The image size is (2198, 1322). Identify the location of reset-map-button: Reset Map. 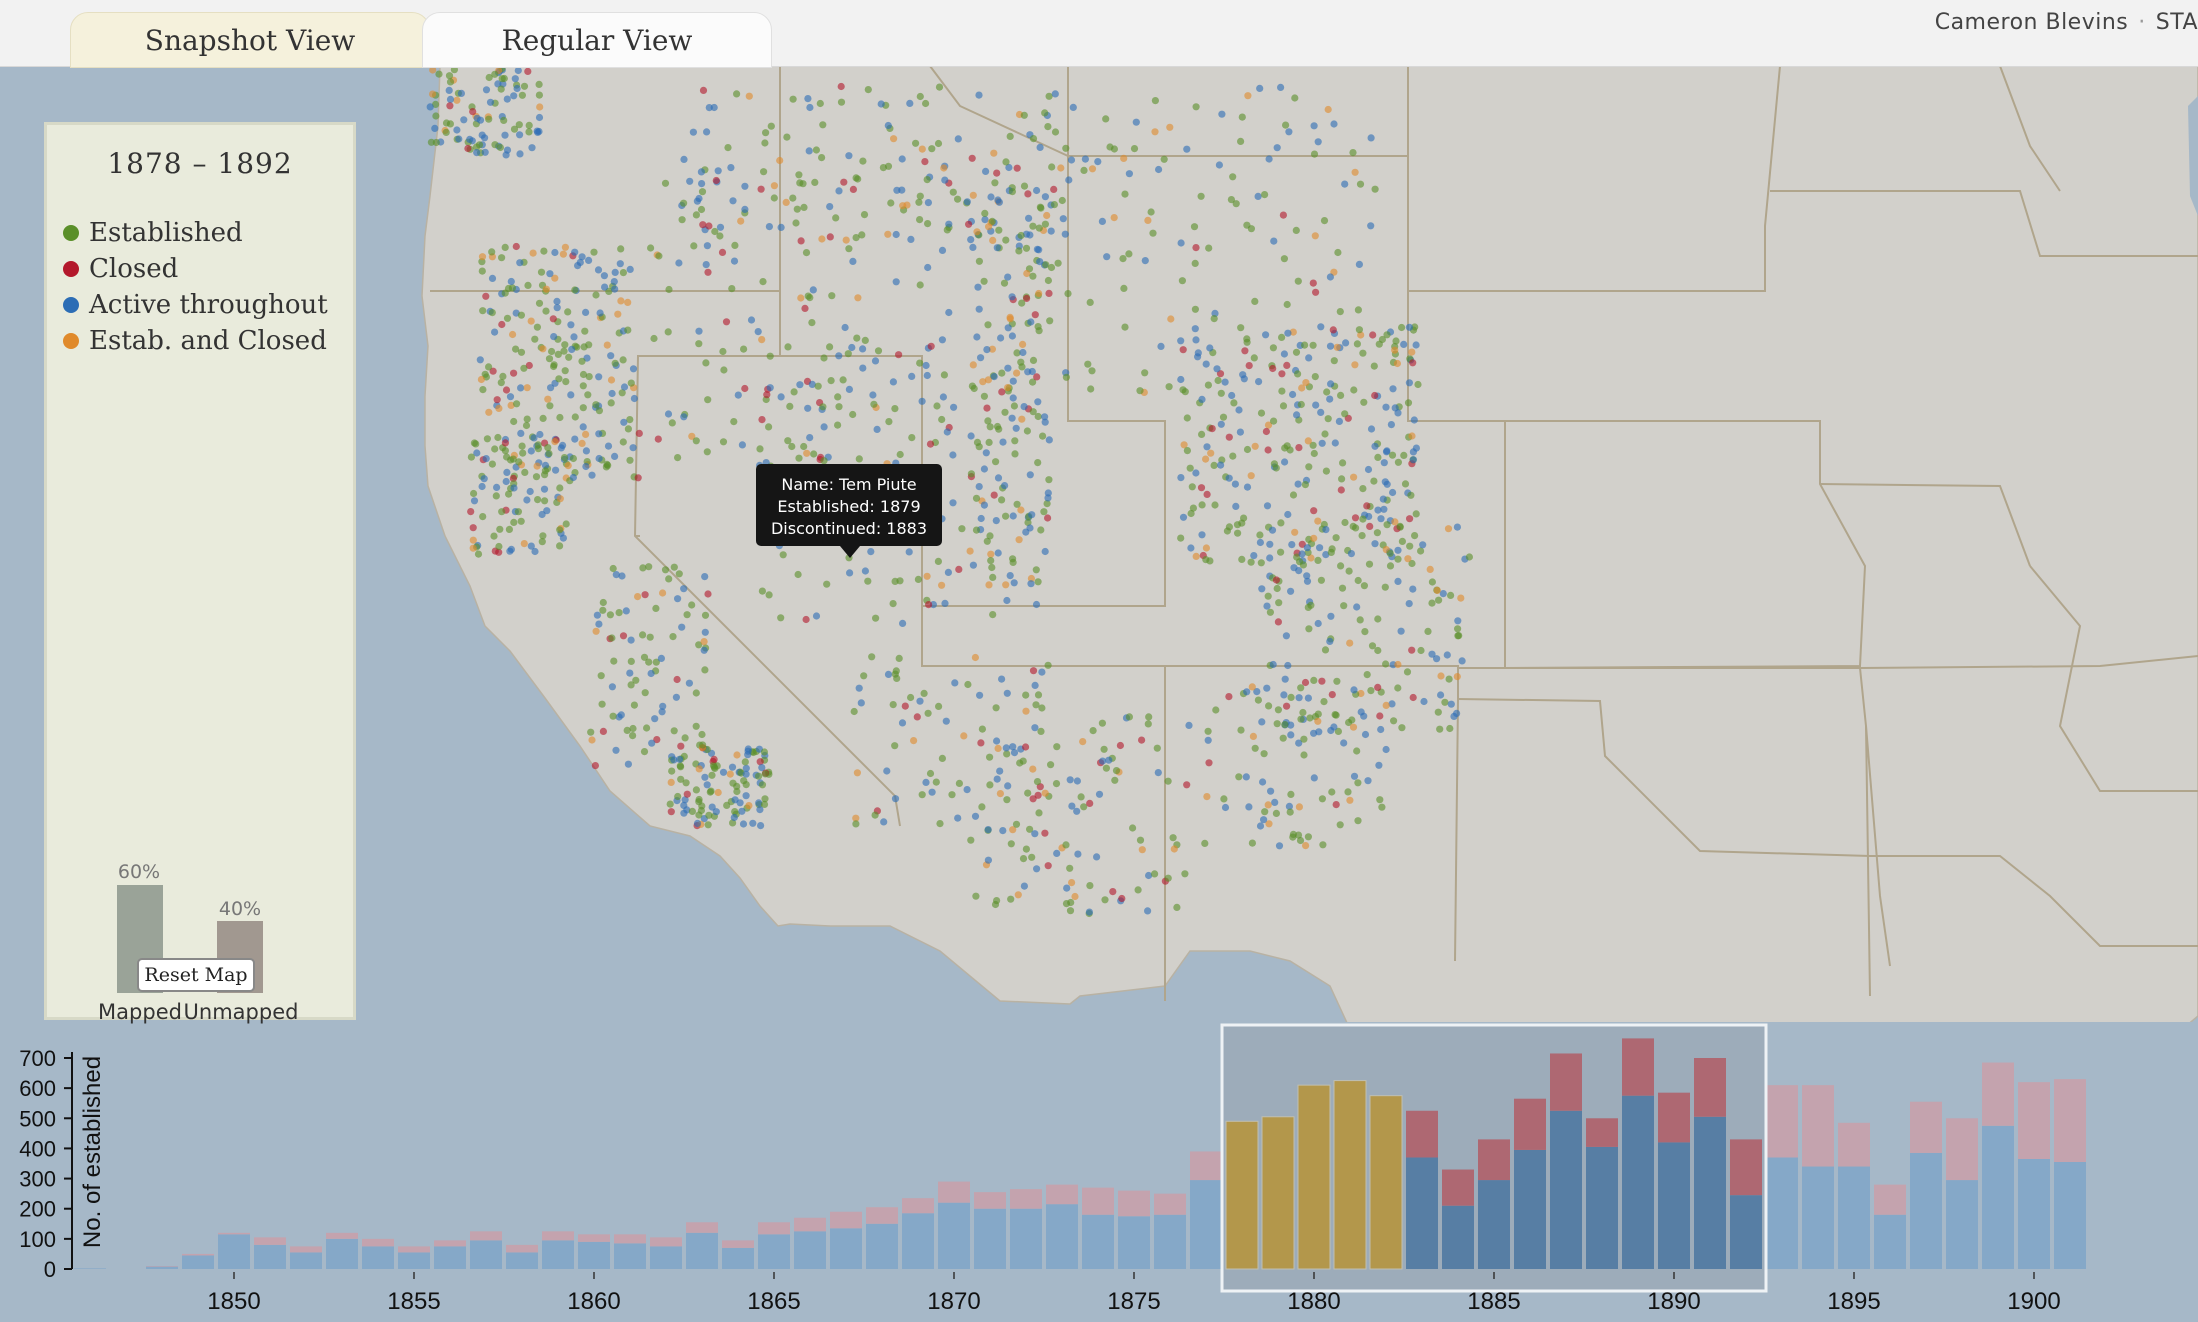
(196, 975).